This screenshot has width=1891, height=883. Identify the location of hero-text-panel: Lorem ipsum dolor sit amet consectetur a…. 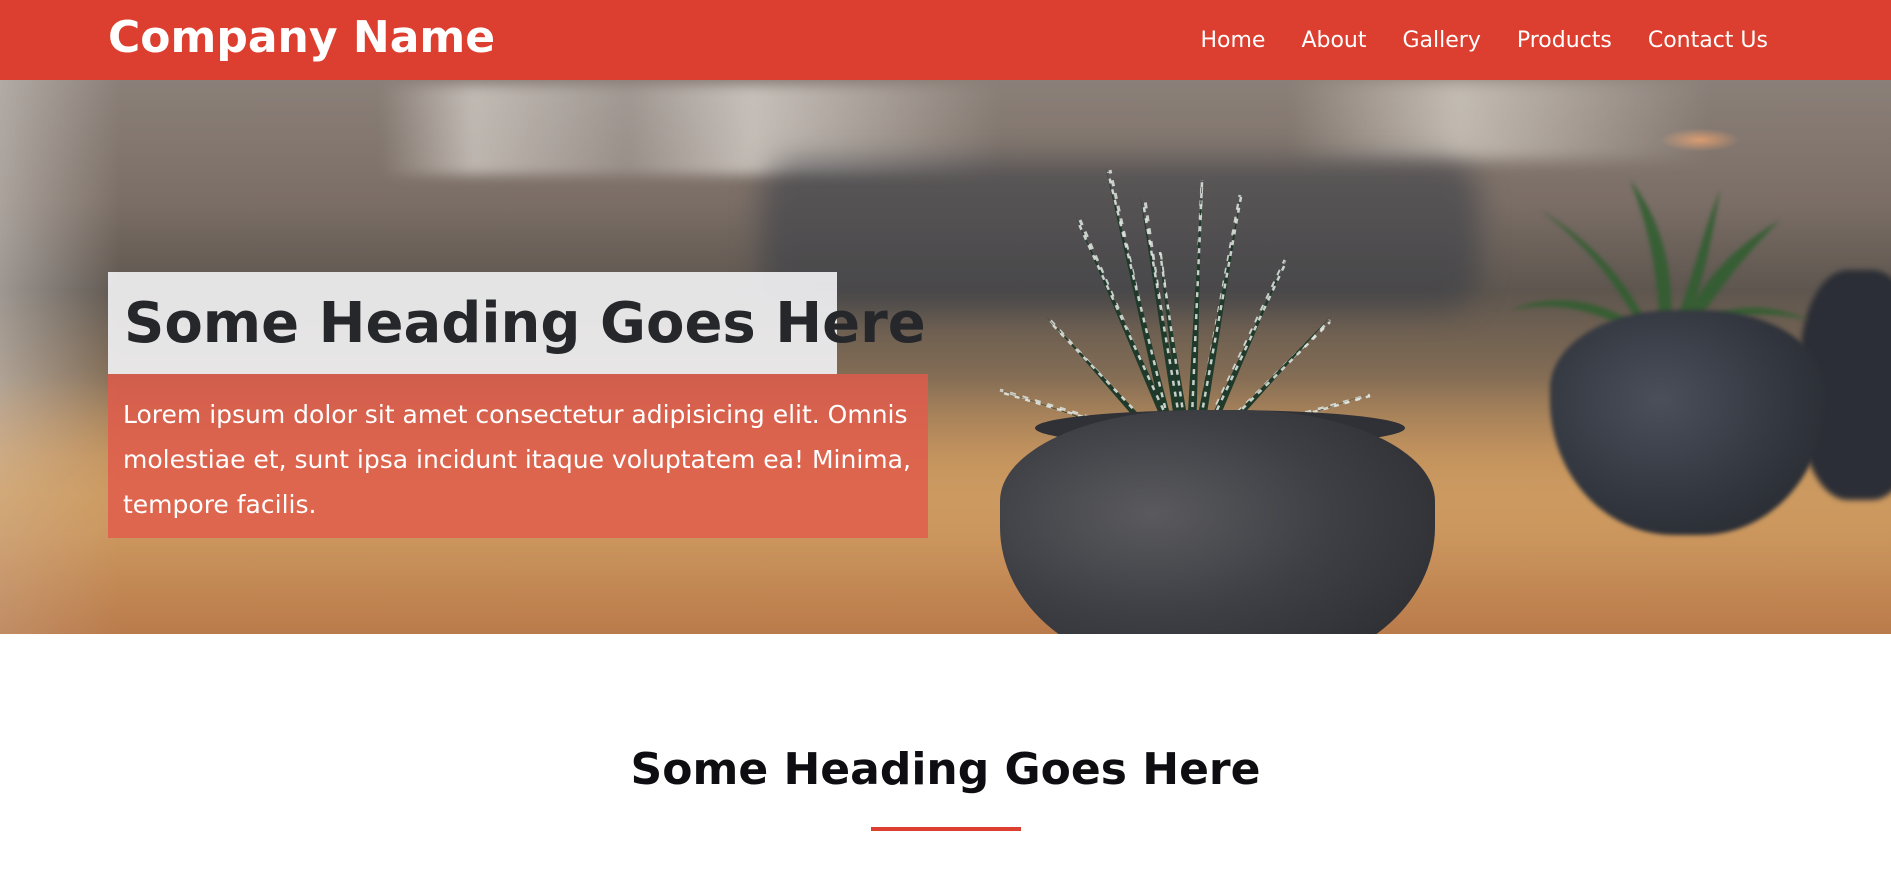
(518, 456).